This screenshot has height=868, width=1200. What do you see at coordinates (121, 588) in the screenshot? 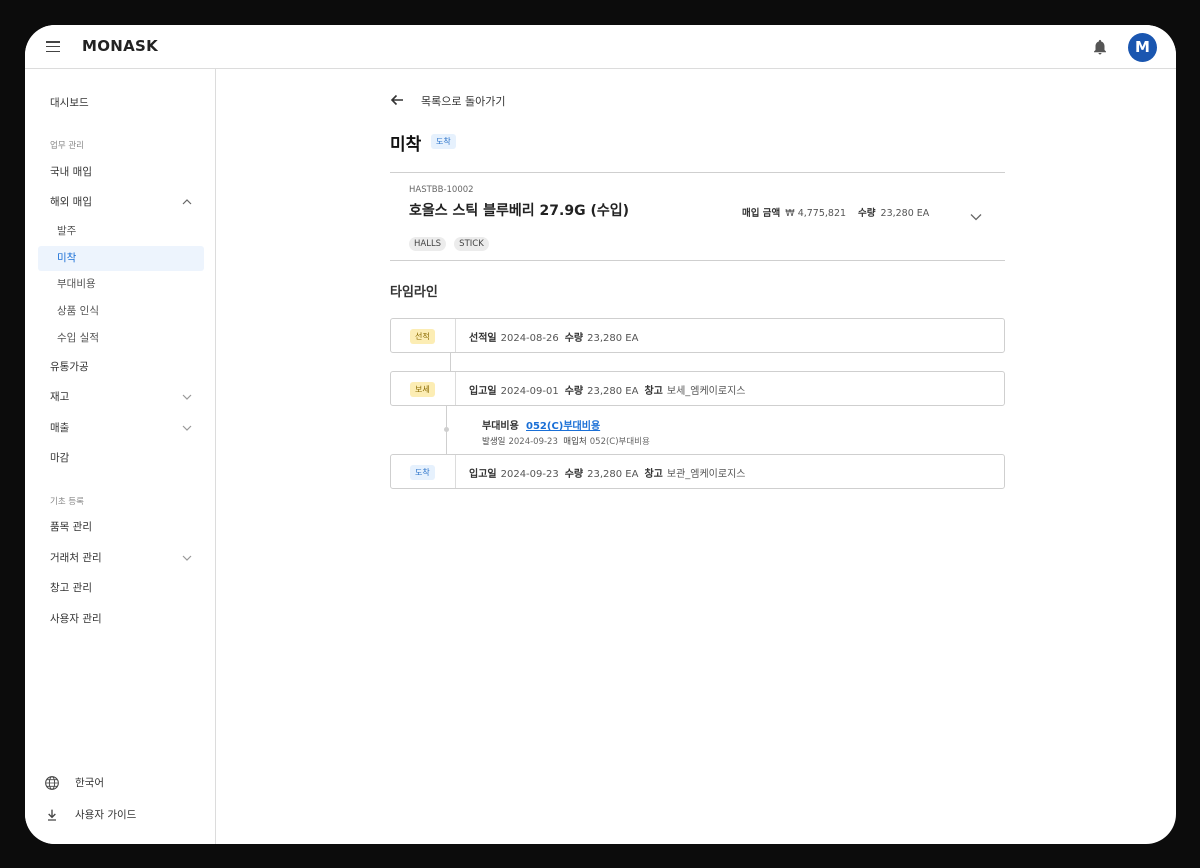
I see `nav-warehouse: 창고 관리` at bounding box center [121, 588].